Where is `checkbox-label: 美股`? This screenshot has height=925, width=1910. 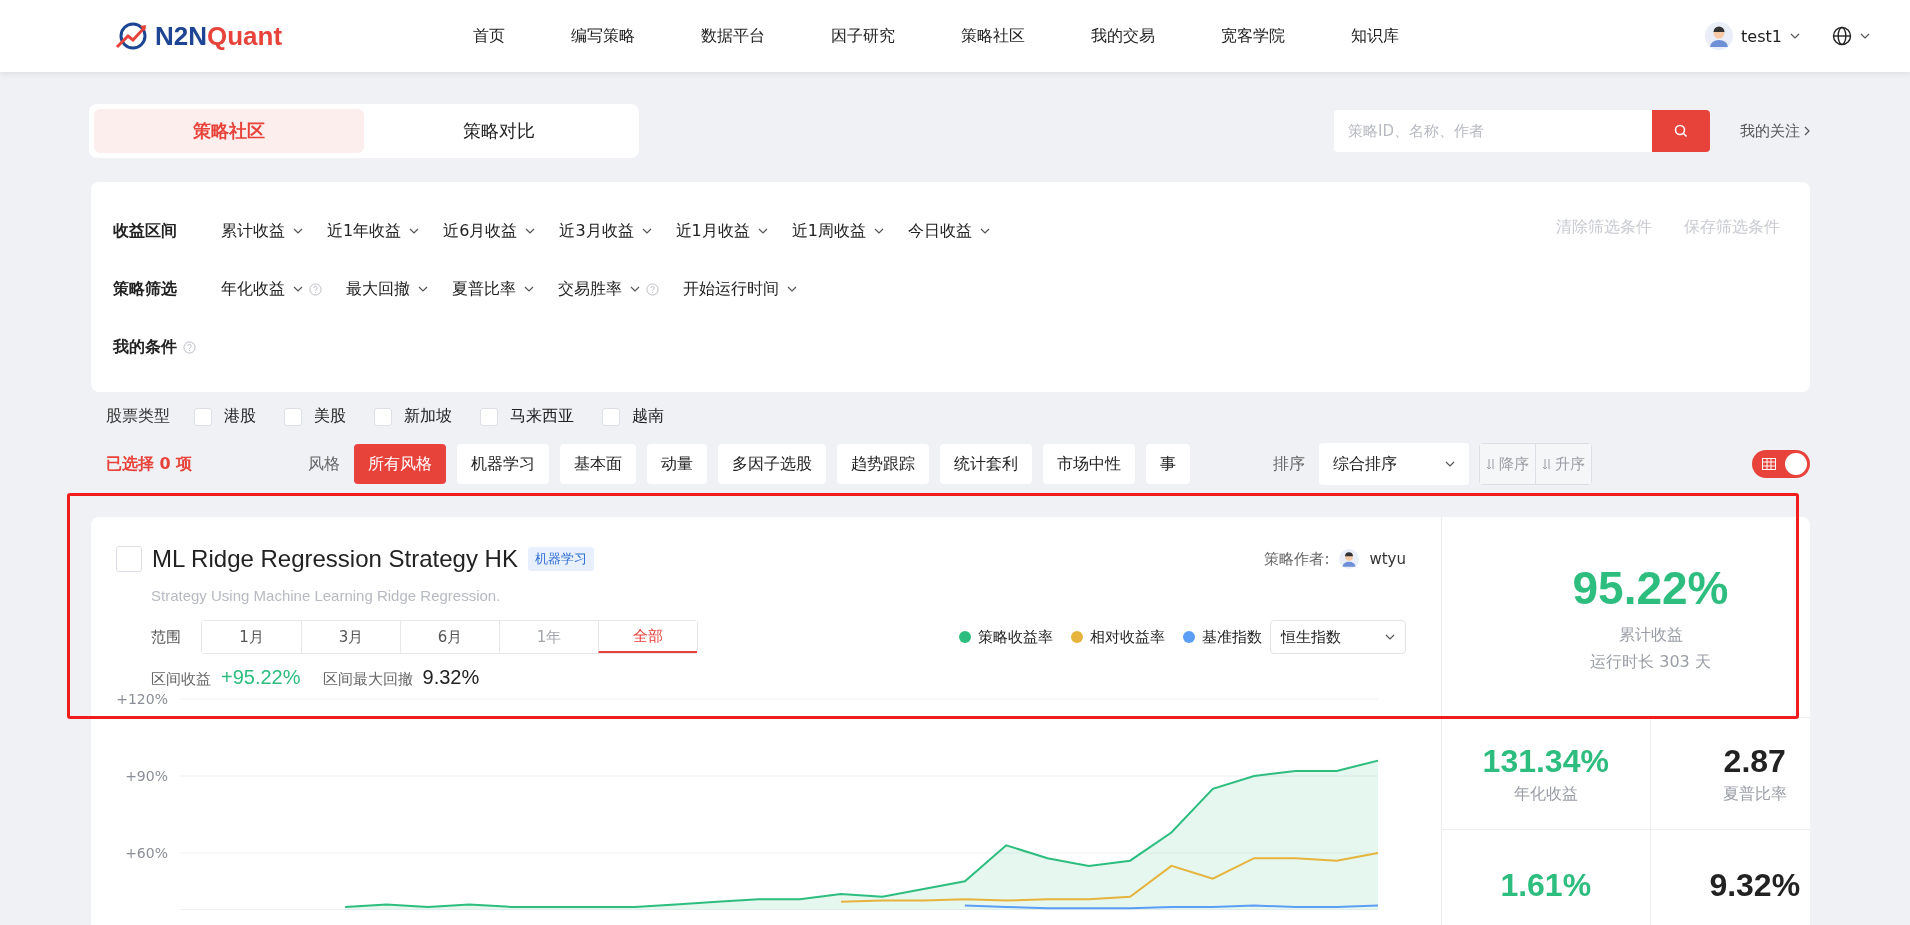 checkbox-label: 美股 is located at coordinates (330, 416).